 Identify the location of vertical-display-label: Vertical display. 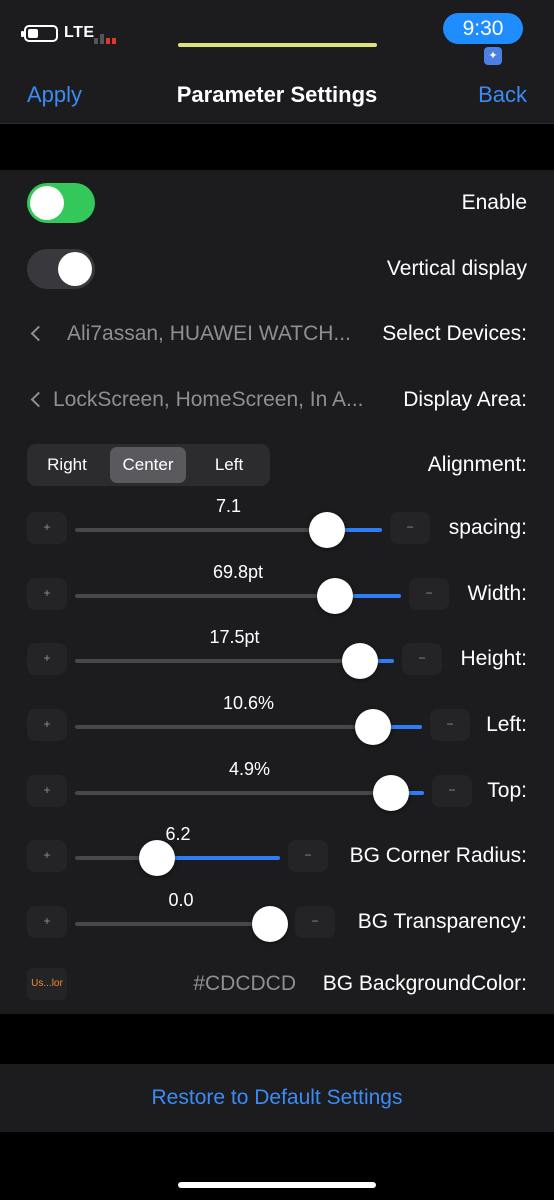
(456, 268).